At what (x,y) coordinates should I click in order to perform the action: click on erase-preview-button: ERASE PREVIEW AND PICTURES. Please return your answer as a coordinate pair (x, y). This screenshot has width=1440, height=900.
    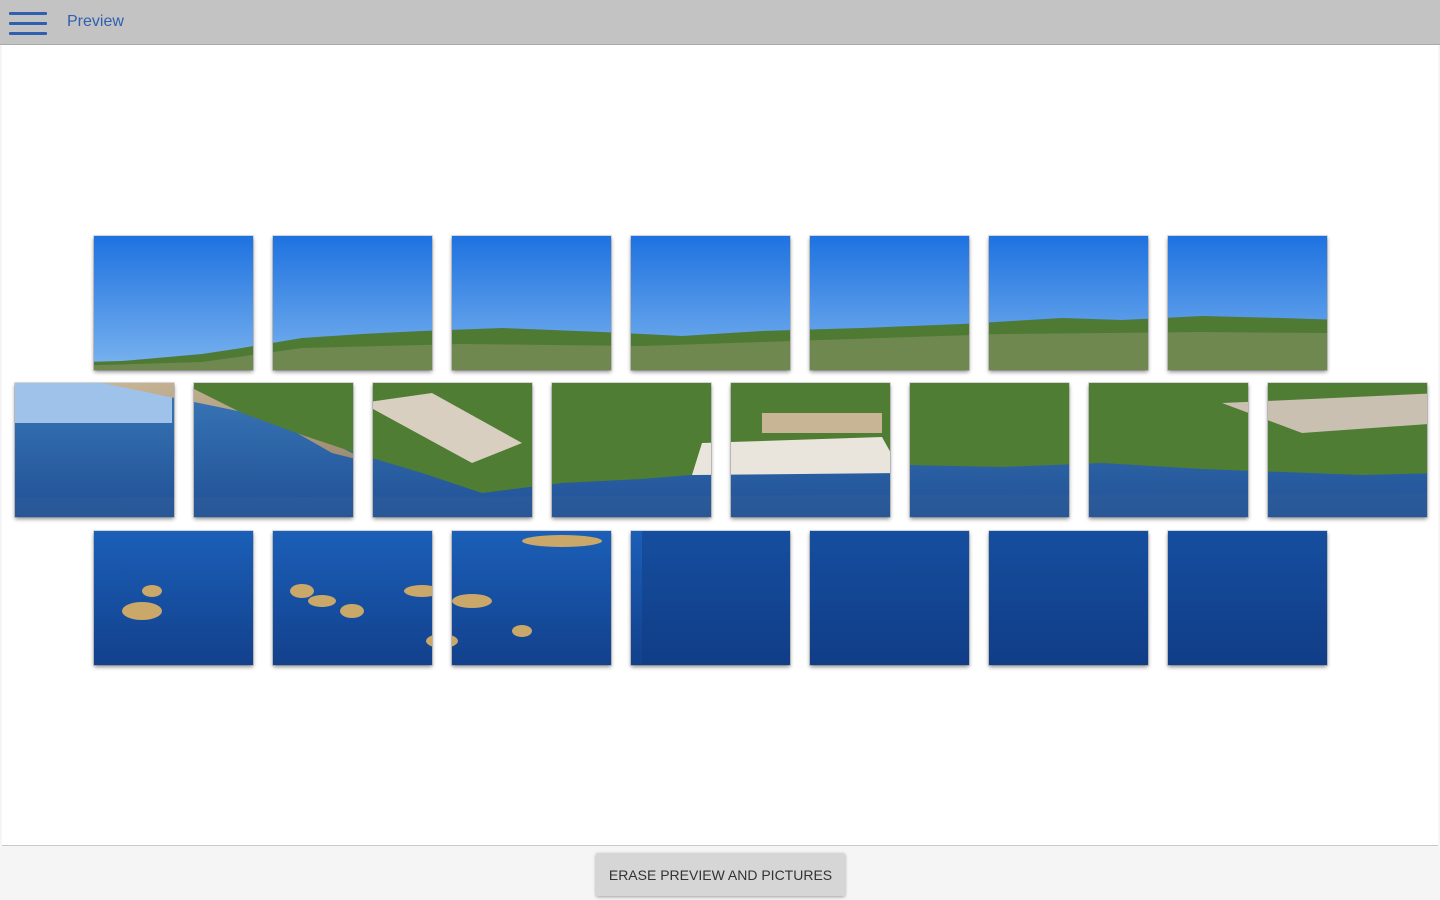
    Looking at the image, I should click on (720, 874).